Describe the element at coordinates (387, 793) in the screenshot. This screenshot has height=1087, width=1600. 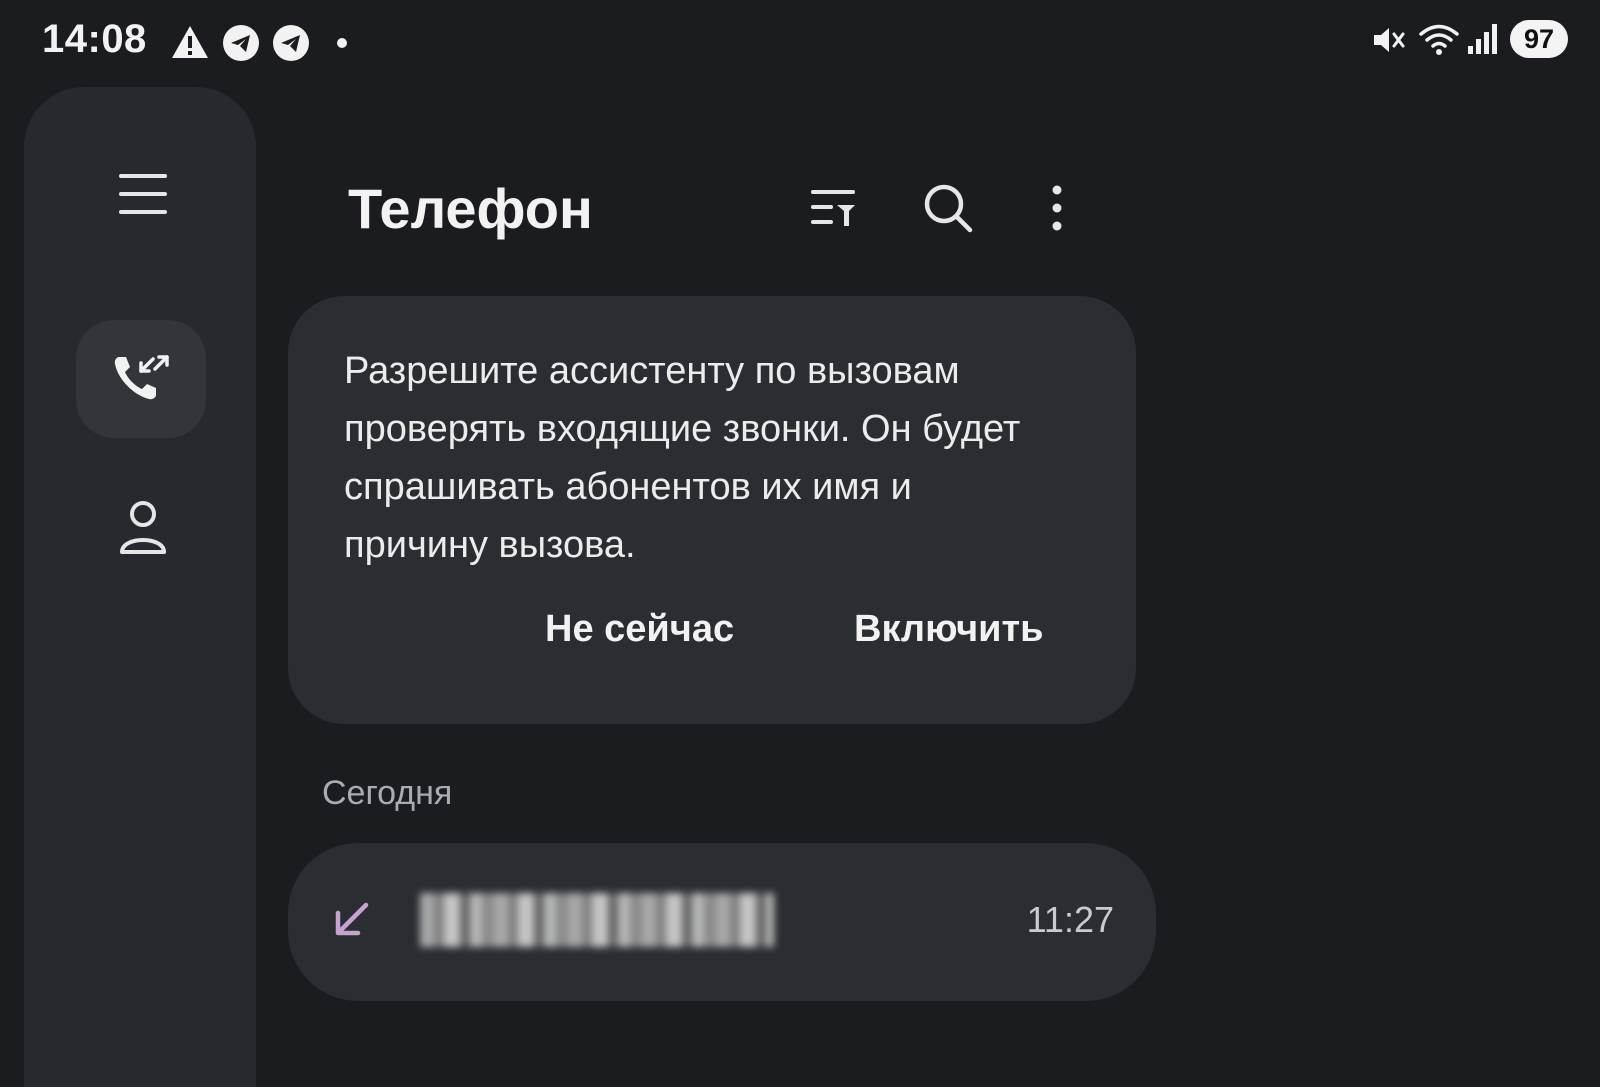
I see `section-header-today: Сегодня` at that location.